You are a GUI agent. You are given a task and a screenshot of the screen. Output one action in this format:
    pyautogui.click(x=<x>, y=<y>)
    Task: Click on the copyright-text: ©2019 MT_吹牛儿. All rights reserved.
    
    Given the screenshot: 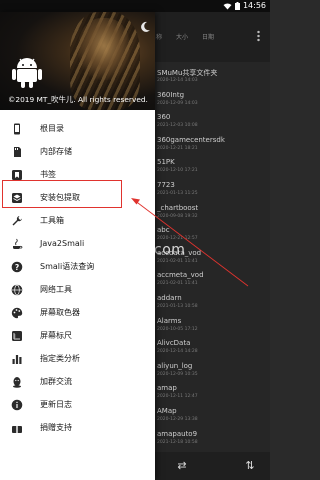 What is the action you would take?
    pyautogui.click(x=78, y=99)
    